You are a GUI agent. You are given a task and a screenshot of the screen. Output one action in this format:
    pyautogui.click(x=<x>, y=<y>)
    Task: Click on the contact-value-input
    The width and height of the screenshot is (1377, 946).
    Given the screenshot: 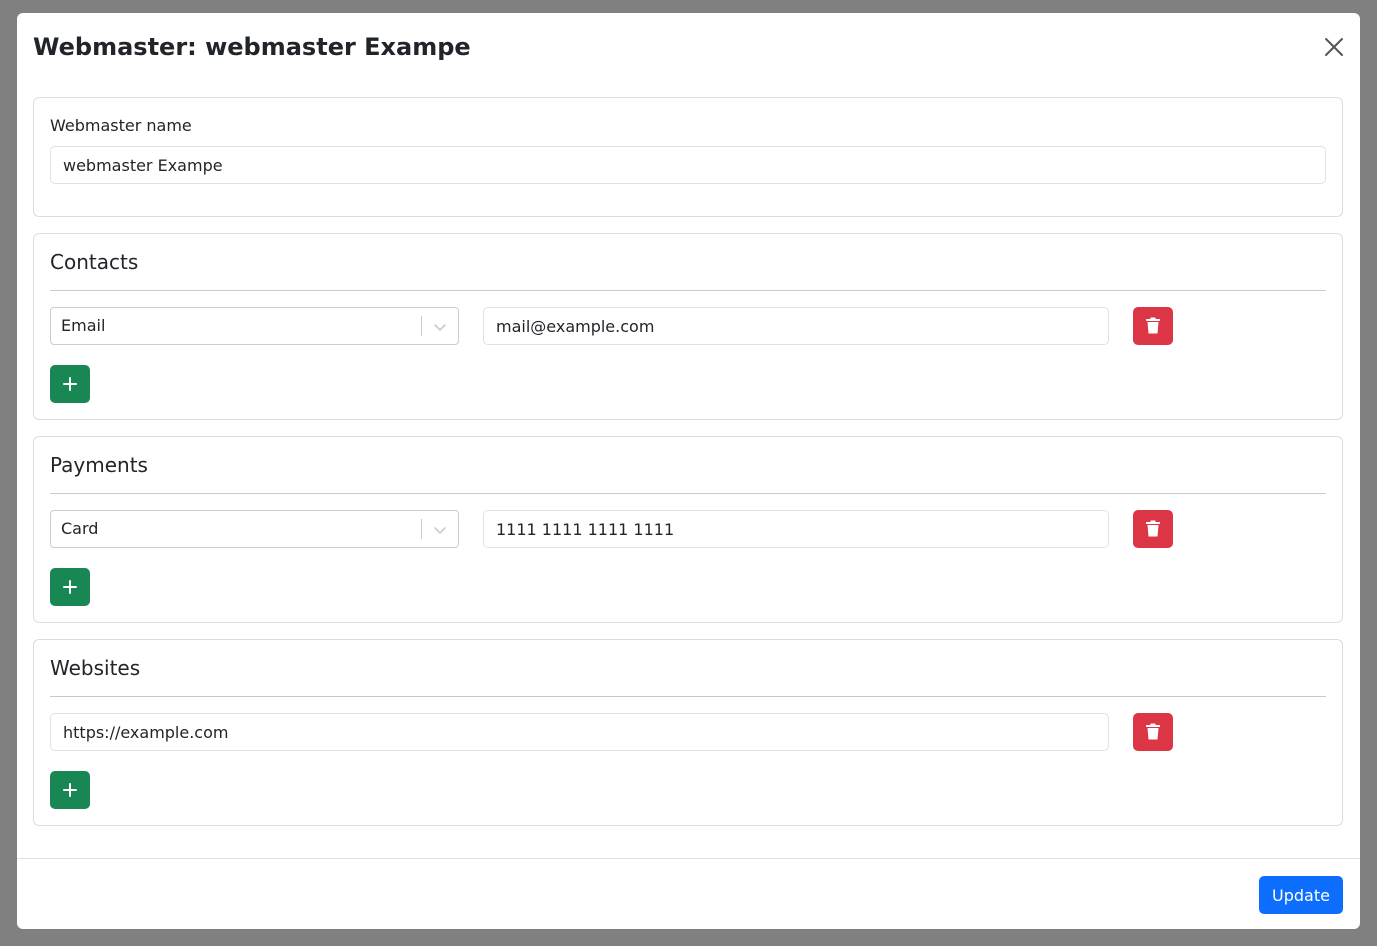 What is the action you would take?
    pyautogui.click(x=796, y=326)
    